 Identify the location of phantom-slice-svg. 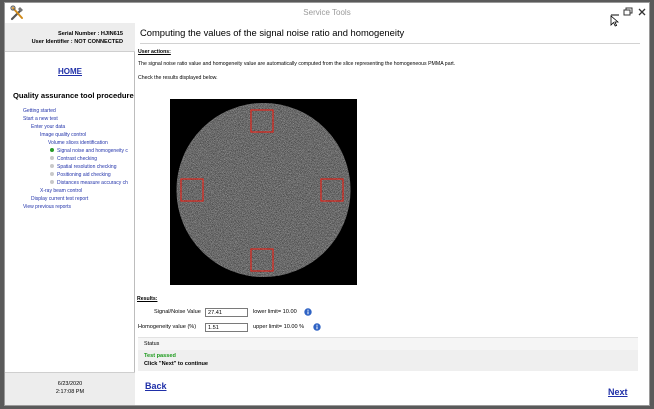
(263, 190).